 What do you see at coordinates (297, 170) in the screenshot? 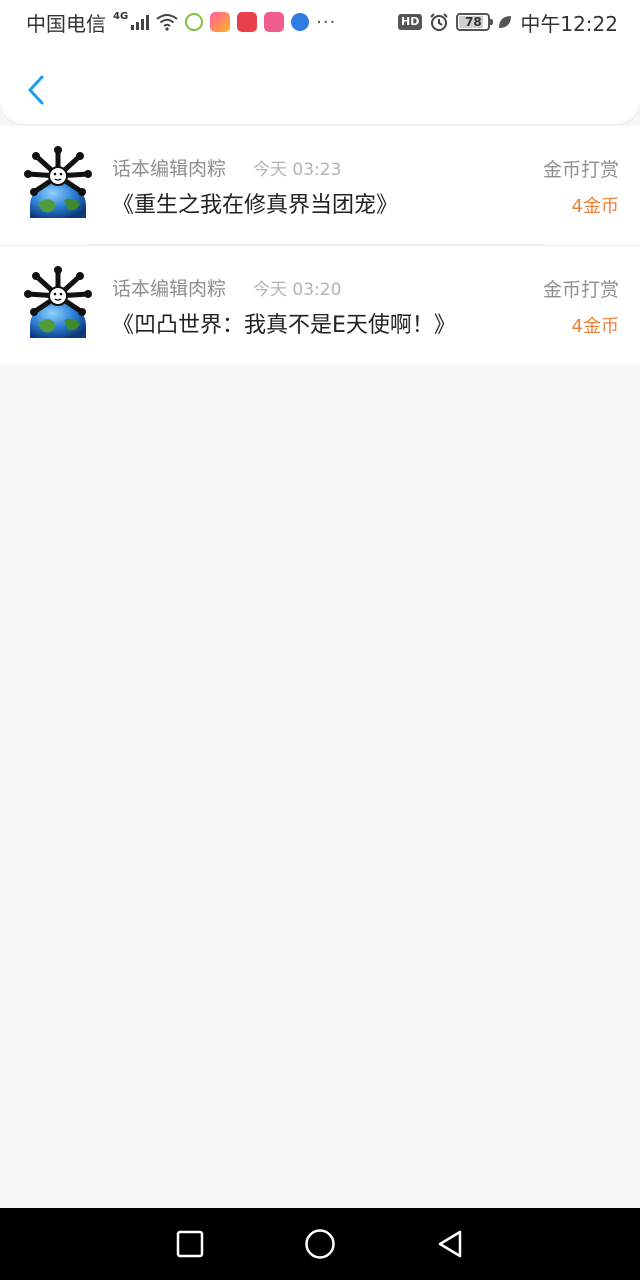
I see `record-time: 今天 03:23` at bounding box center [297, 170].